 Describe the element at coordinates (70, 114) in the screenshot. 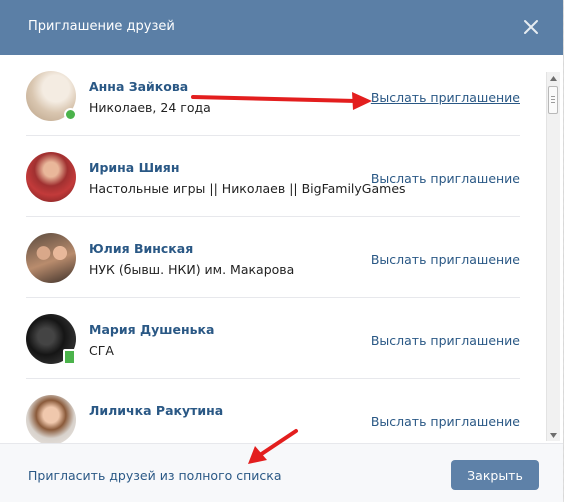

I see `online-indicator-icon` at that location.